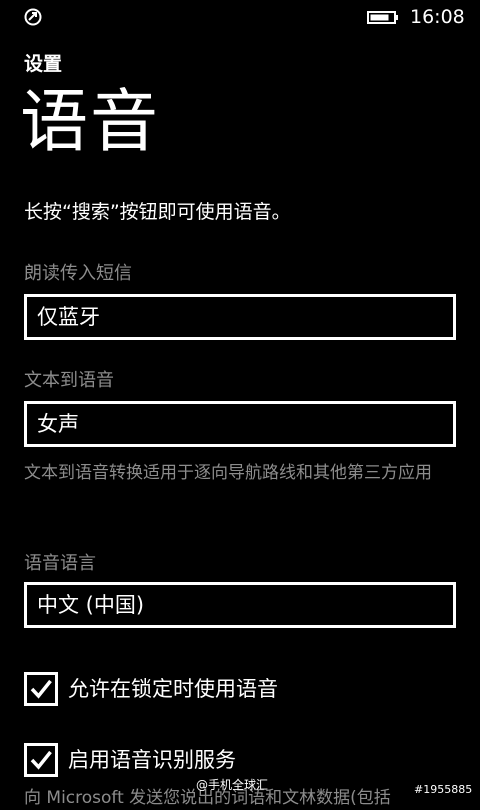  I want to click on watermark: @手机全球汇, so click(232, 785).